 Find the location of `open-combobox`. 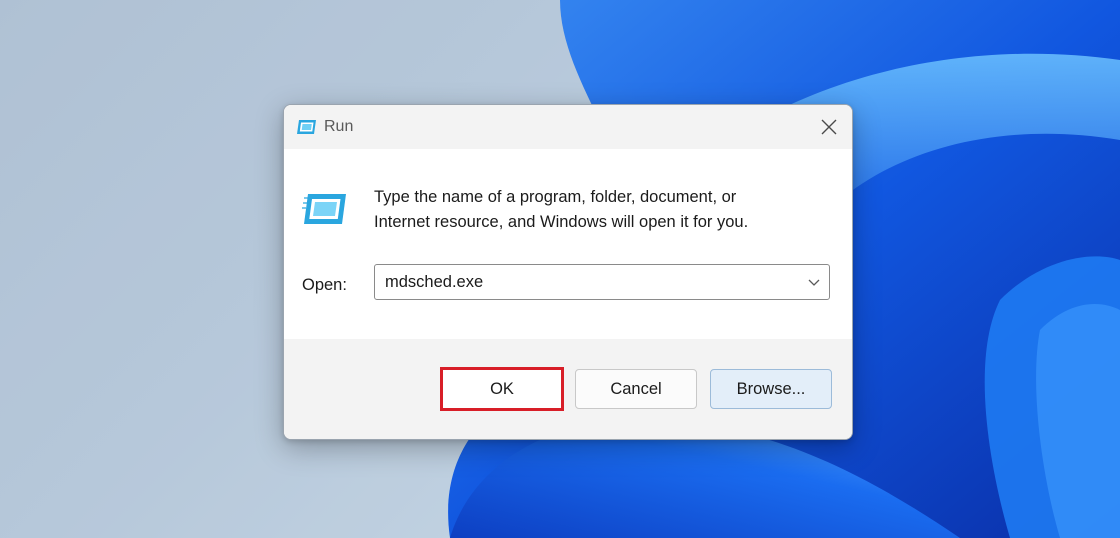

open-combobox is located at coordinates (602, 282).